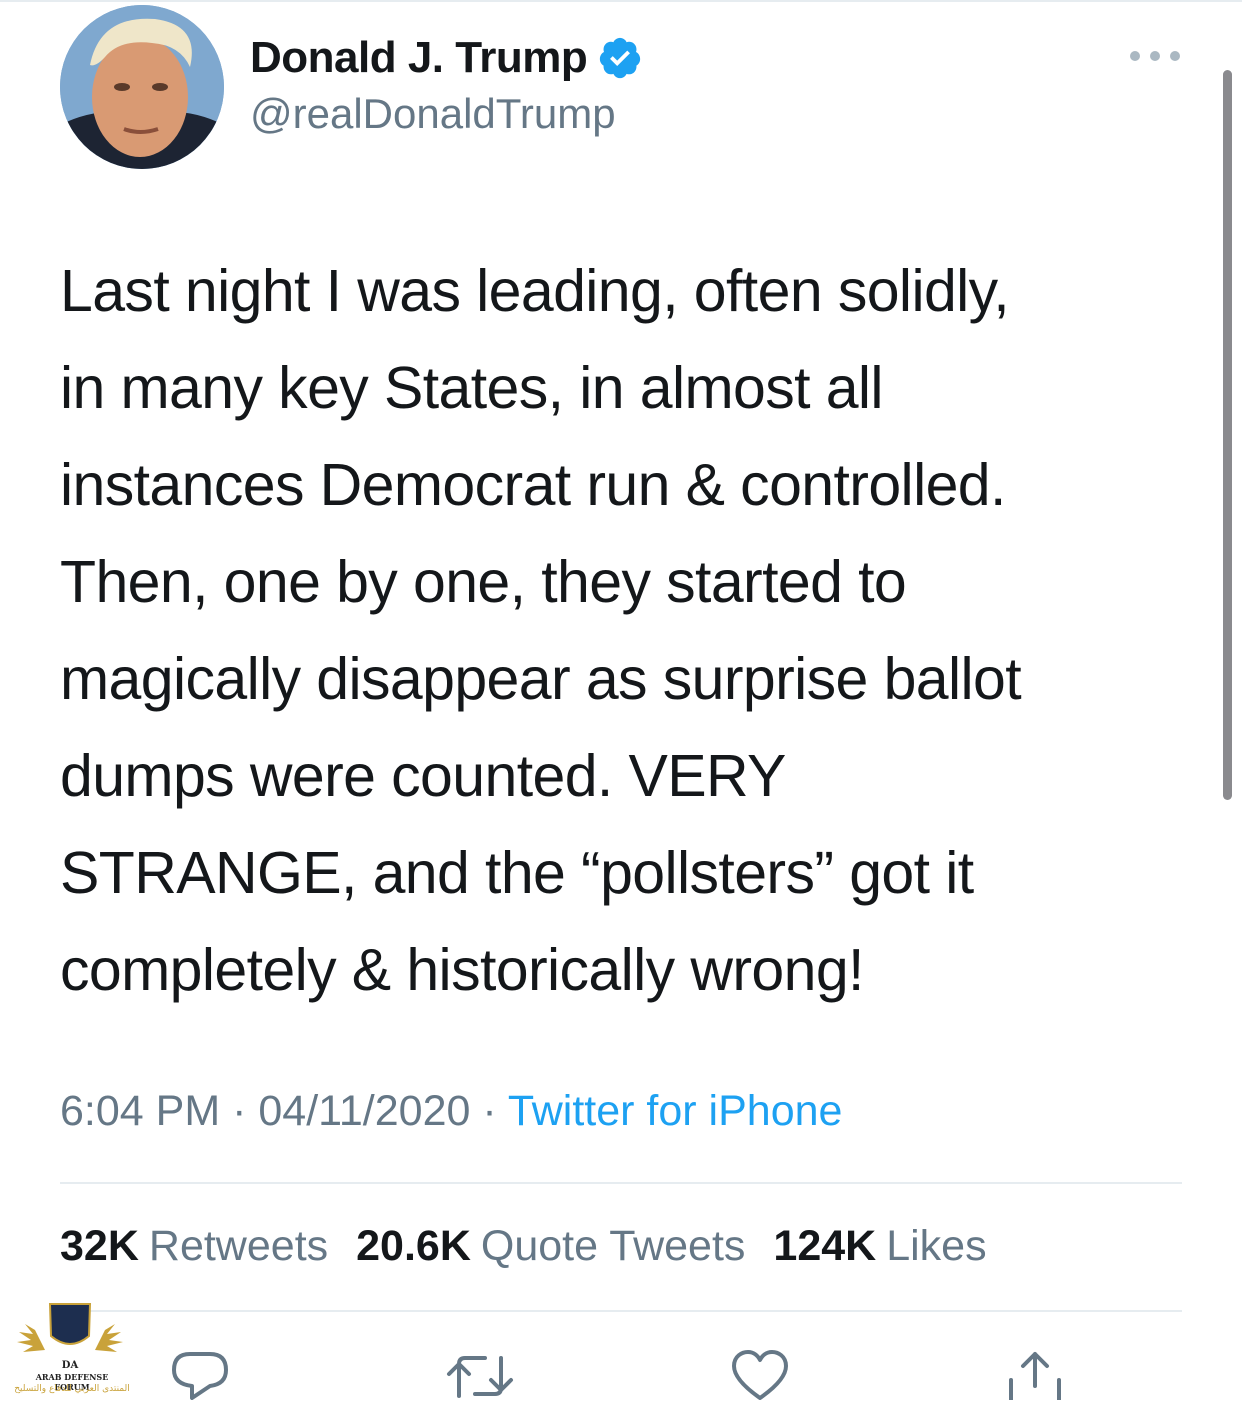  What do you see at coordinates (825, 1246) in the screenshot?
I see `likes-count: 124K` at bounding box center [825, 1246].